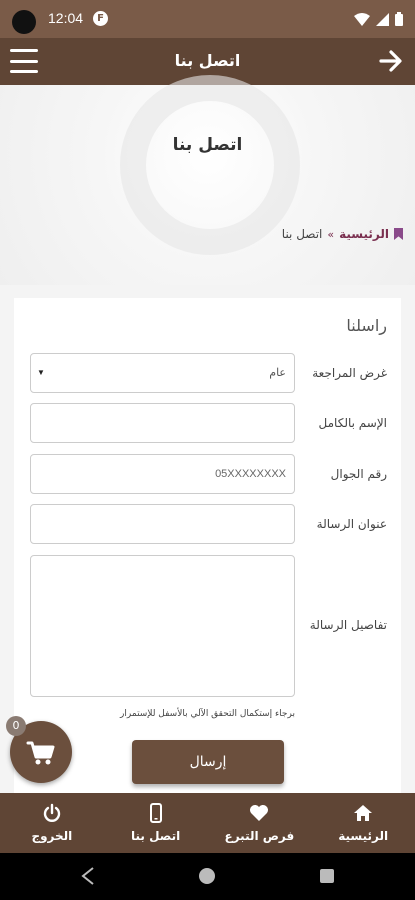 Image resolution: width=415 pixels, height=900 pixels. What do you see at coordinates (41, 372) in the screenshot?
I see `dropdown-arrow-icon: ▼` at bounding box center [41, 372].